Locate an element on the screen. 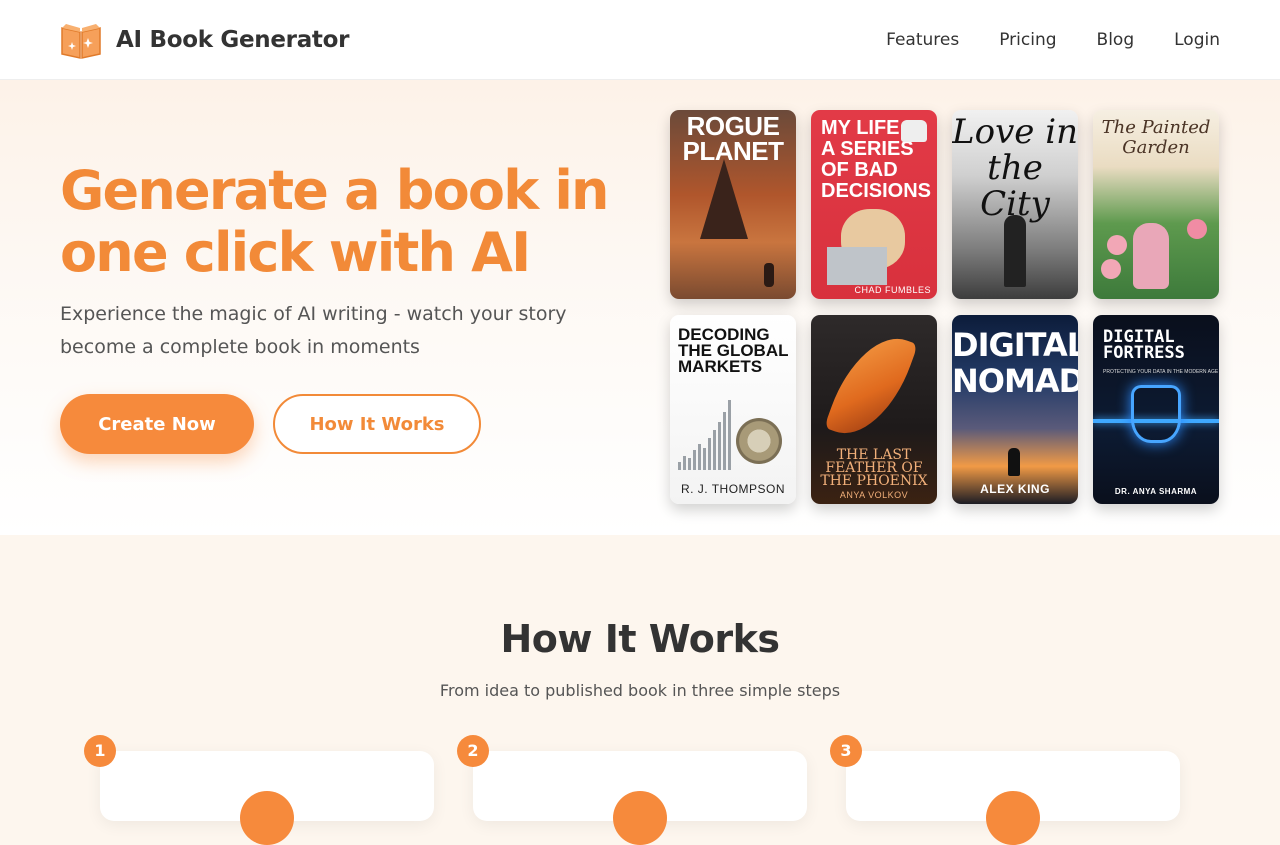 The height and width of the screenshot is (845, 1280). girl-illustration is located at coordinates (1151, 256).